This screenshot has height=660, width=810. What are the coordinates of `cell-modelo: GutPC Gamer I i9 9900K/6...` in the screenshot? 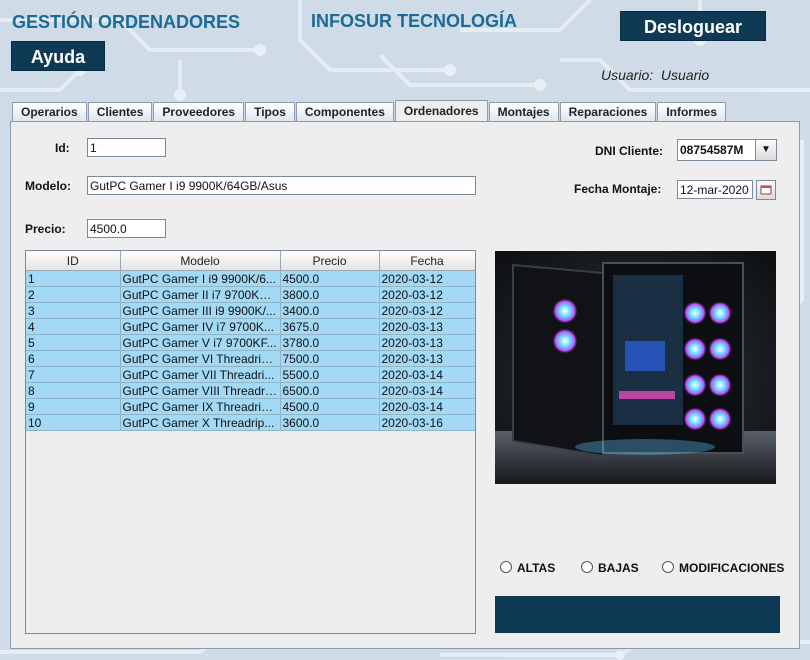 It's located at (200, 278).